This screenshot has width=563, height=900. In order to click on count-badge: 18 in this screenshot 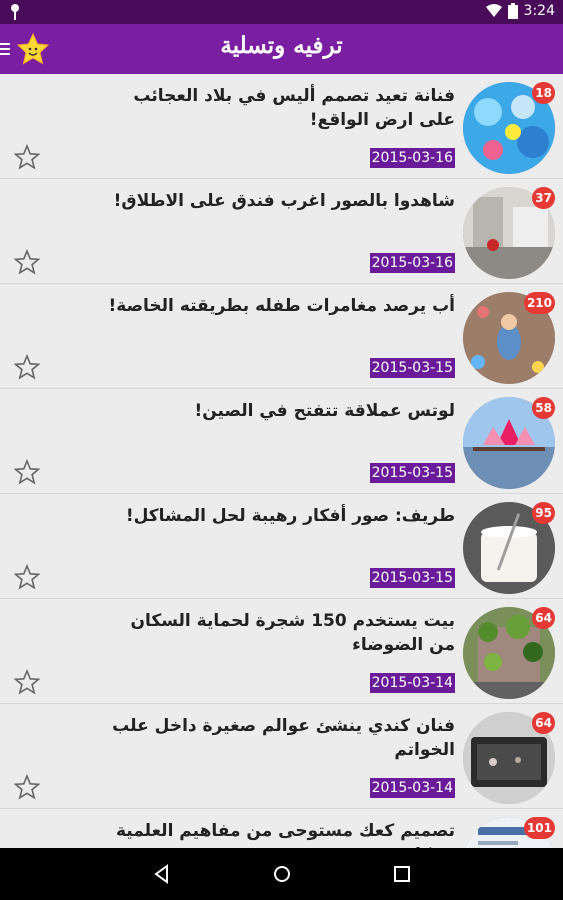, I will do `click(543, 93)`.